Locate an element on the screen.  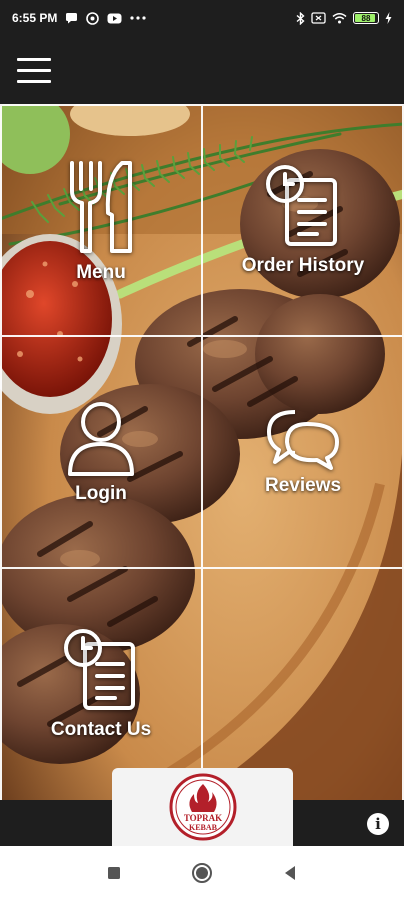
fork-knife-icon is located at coordinates (101, 209).